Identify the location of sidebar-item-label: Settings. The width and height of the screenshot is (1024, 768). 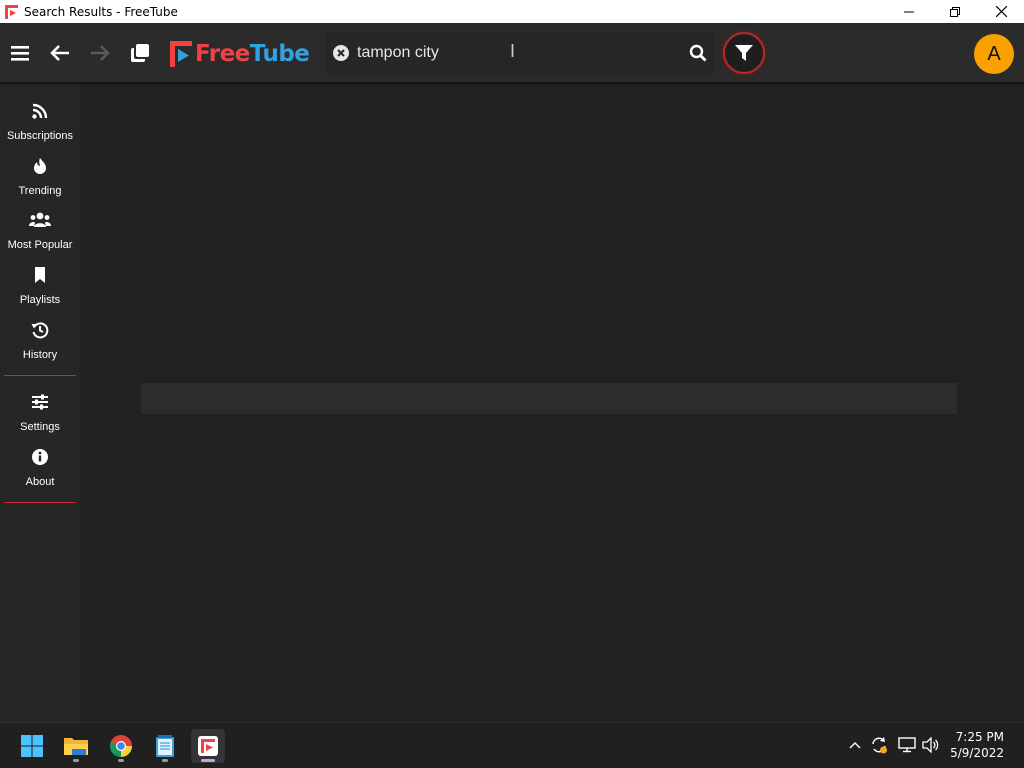
(40, 427).